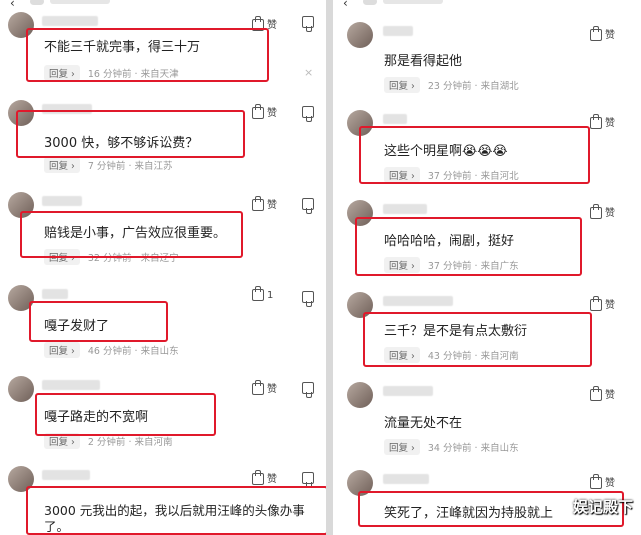 The width and height of the screenshot is (641, 535). I want to click on close-icon: ×, so click(308, 72).